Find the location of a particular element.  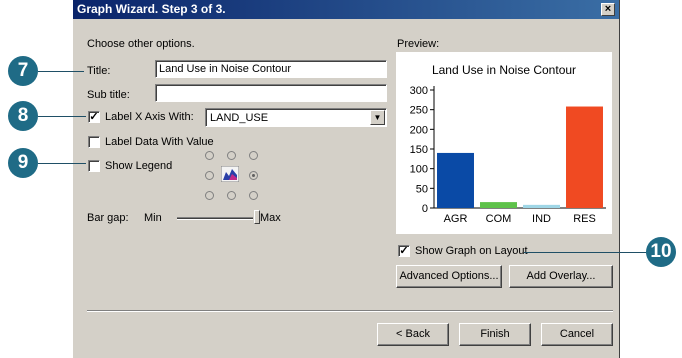

bar-com is located at coordinates (498, 205).